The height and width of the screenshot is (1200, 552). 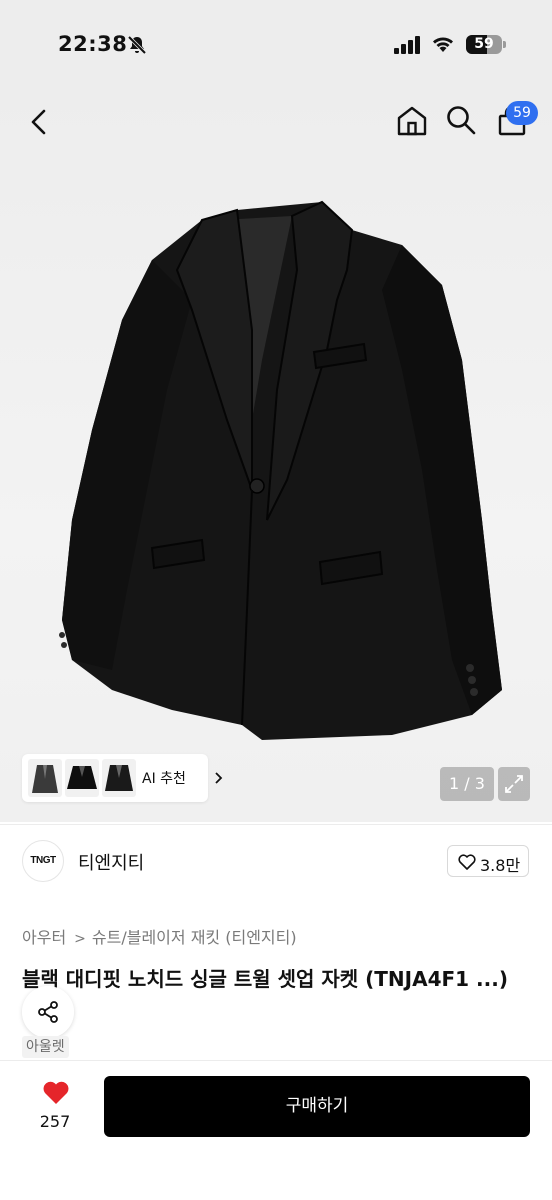 I want to click on share-button, so click(x=48, y=1012).